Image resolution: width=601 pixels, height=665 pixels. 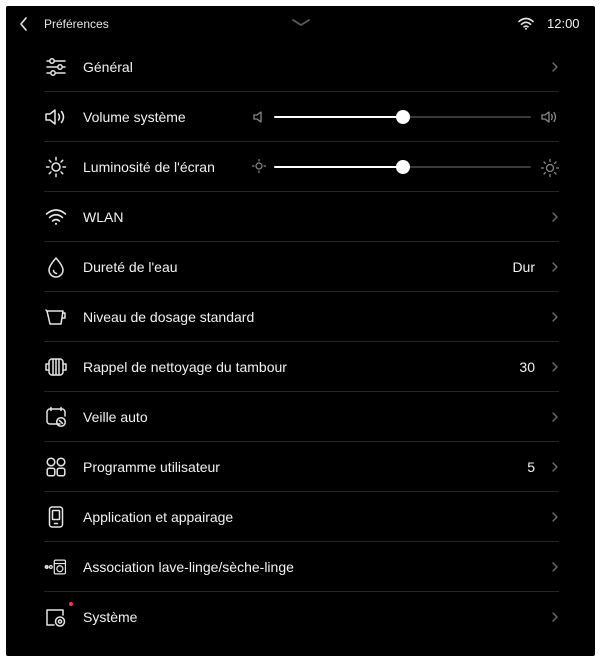 What do you see at coordinates (108, 67) in the screenshot?
I see `row-label: Général` at bounding box center [108, 67].